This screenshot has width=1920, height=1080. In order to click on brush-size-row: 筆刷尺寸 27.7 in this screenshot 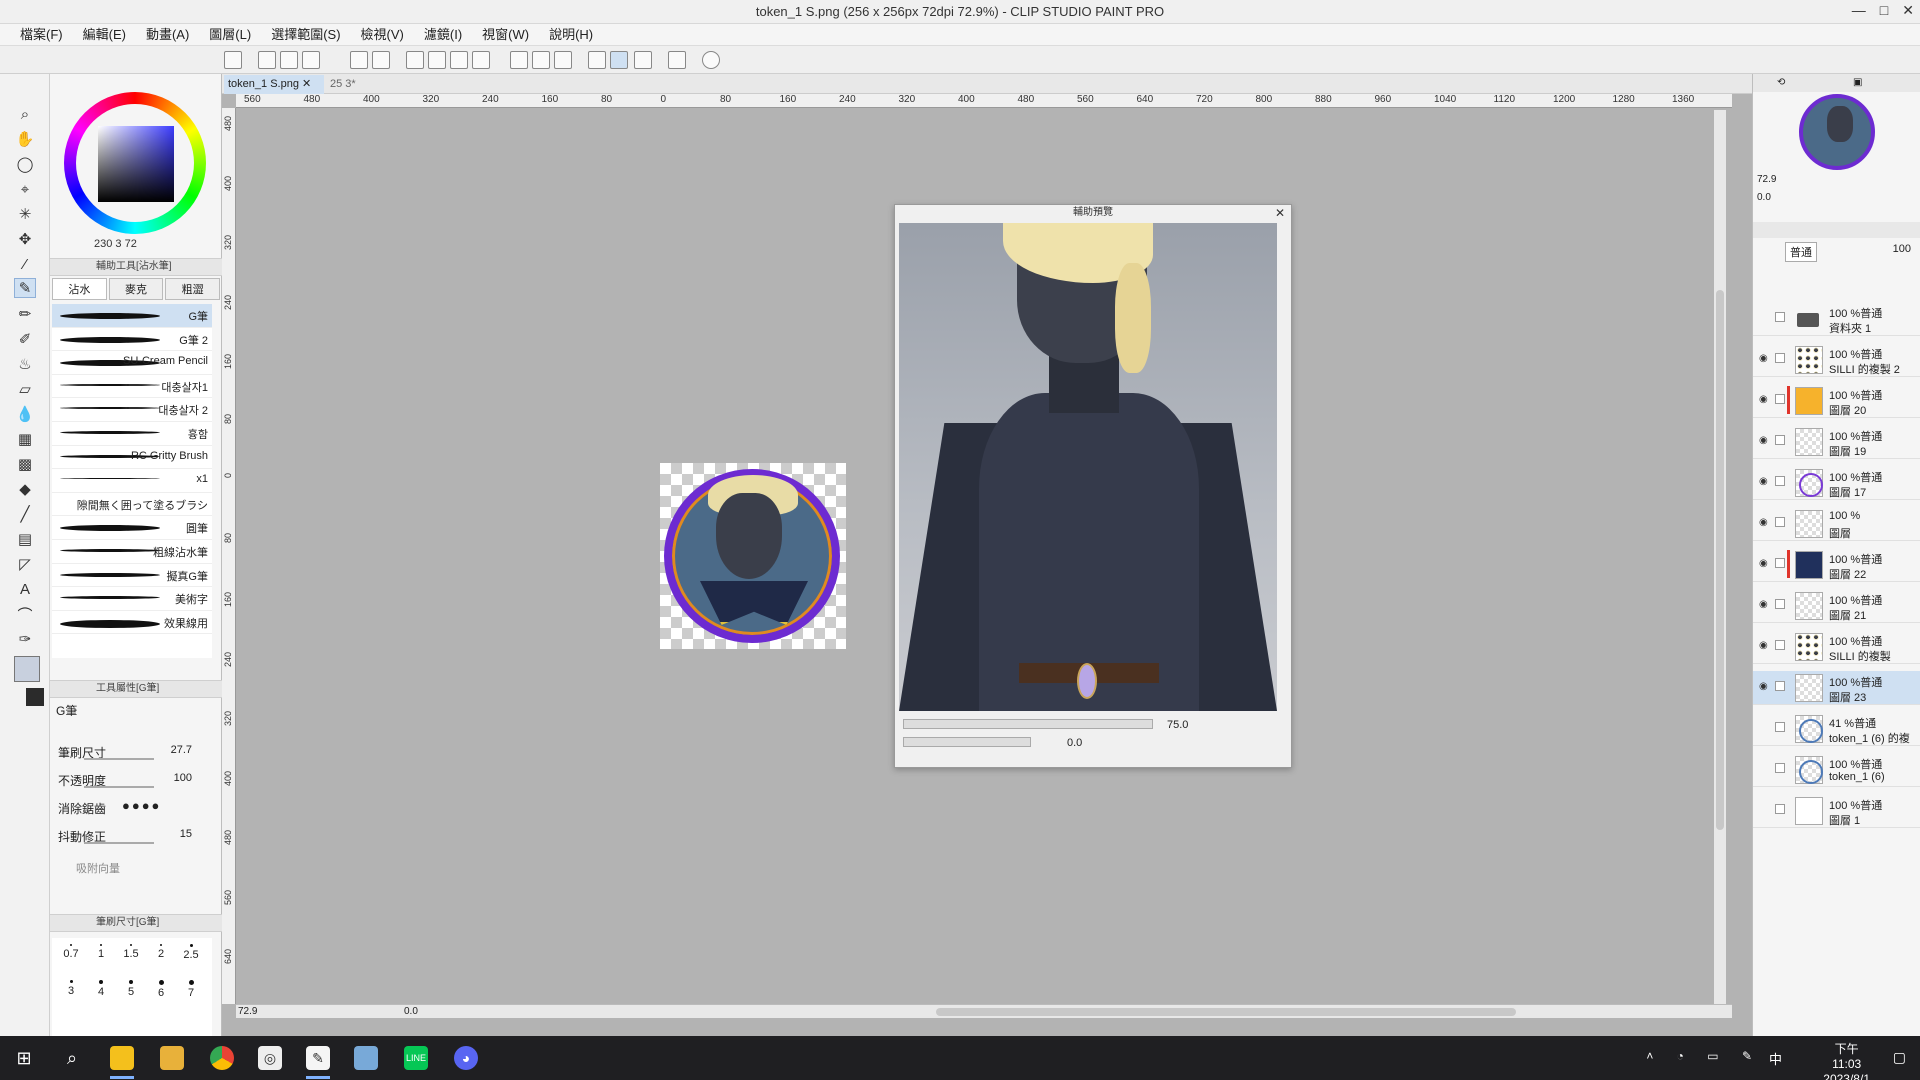, I will do `click(136, 751)`.